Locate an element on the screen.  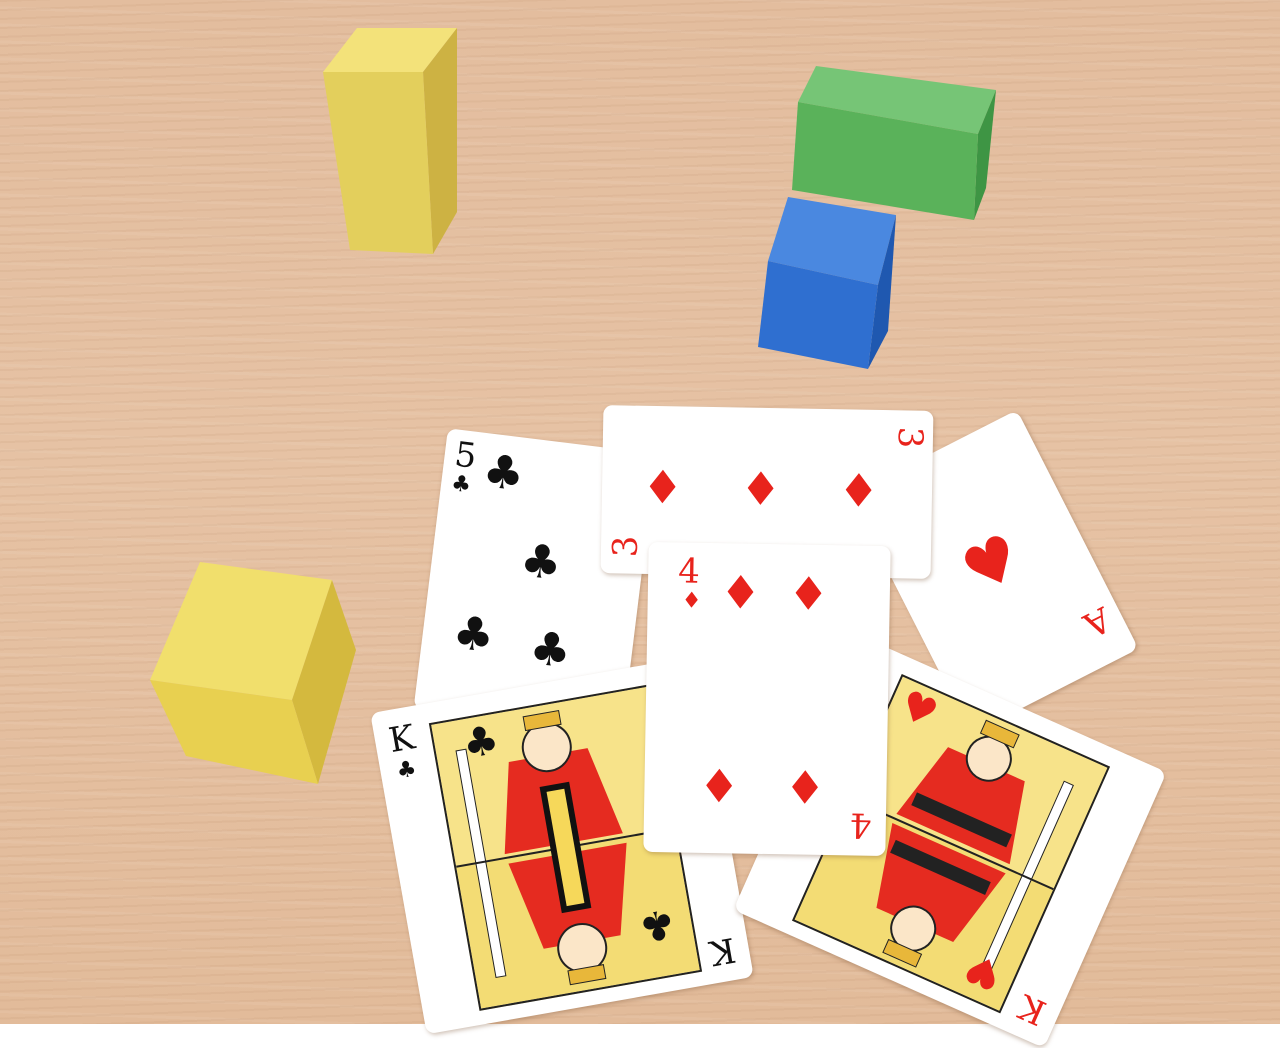
card-suit: ♦ is located at coordinates (691, 601).